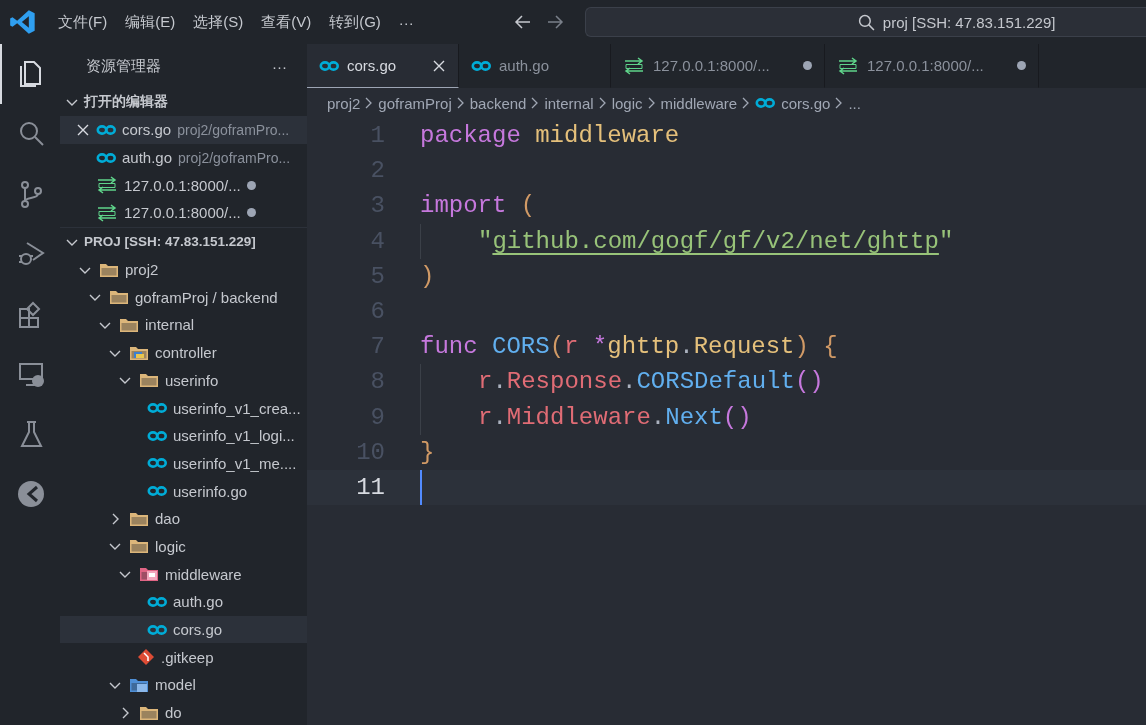 The height and width of the screenshot is (725, 1146). Describe the element at coordinates (183, 352) in the screenshot. I see `folder-row: controller` at that location.